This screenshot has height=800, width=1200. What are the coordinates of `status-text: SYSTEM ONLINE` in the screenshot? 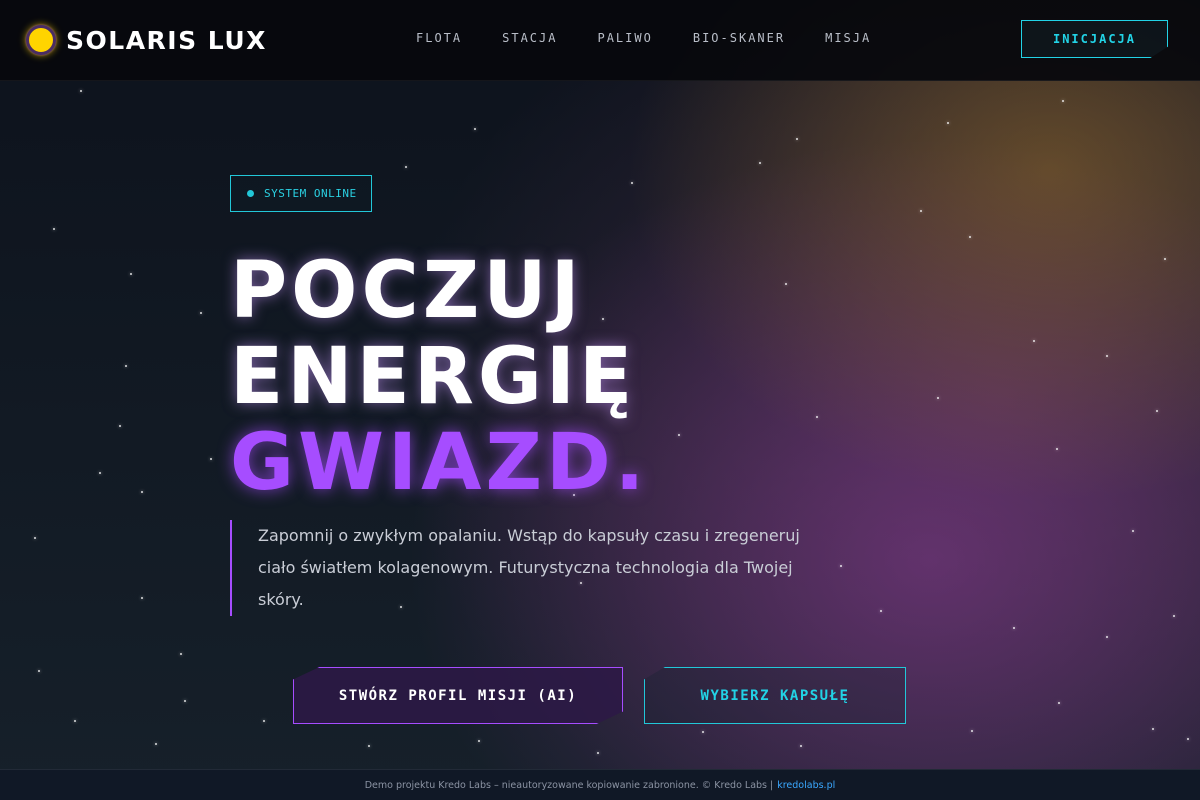 It's located at (310, 193).